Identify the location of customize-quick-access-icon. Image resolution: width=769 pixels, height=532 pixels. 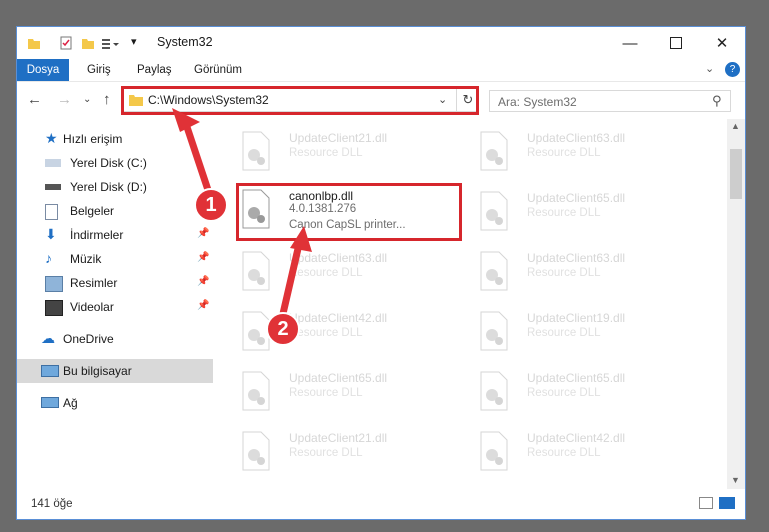
(112, 43).